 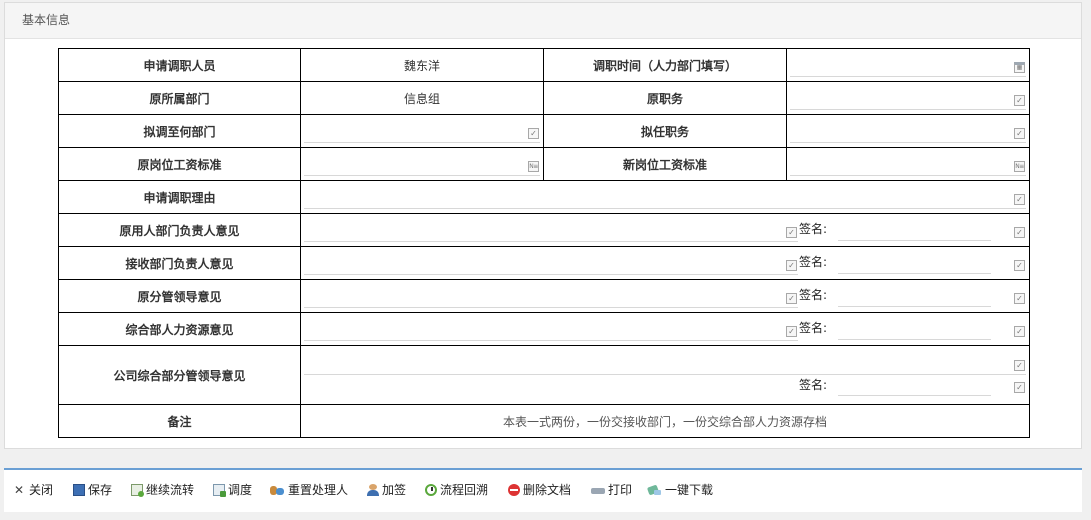 What do you see at coordinates (394, 490) in the screenshot?
I see `countersign-label: 加签` at bounding box center [394, 490].